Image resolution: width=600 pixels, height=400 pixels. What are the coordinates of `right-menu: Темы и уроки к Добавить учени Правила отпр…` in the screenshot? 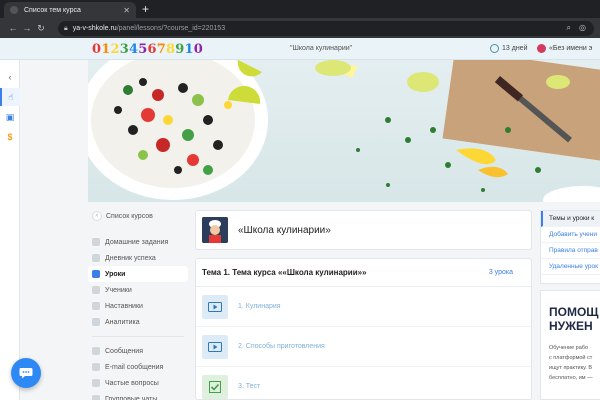 It's located at (570, 247).